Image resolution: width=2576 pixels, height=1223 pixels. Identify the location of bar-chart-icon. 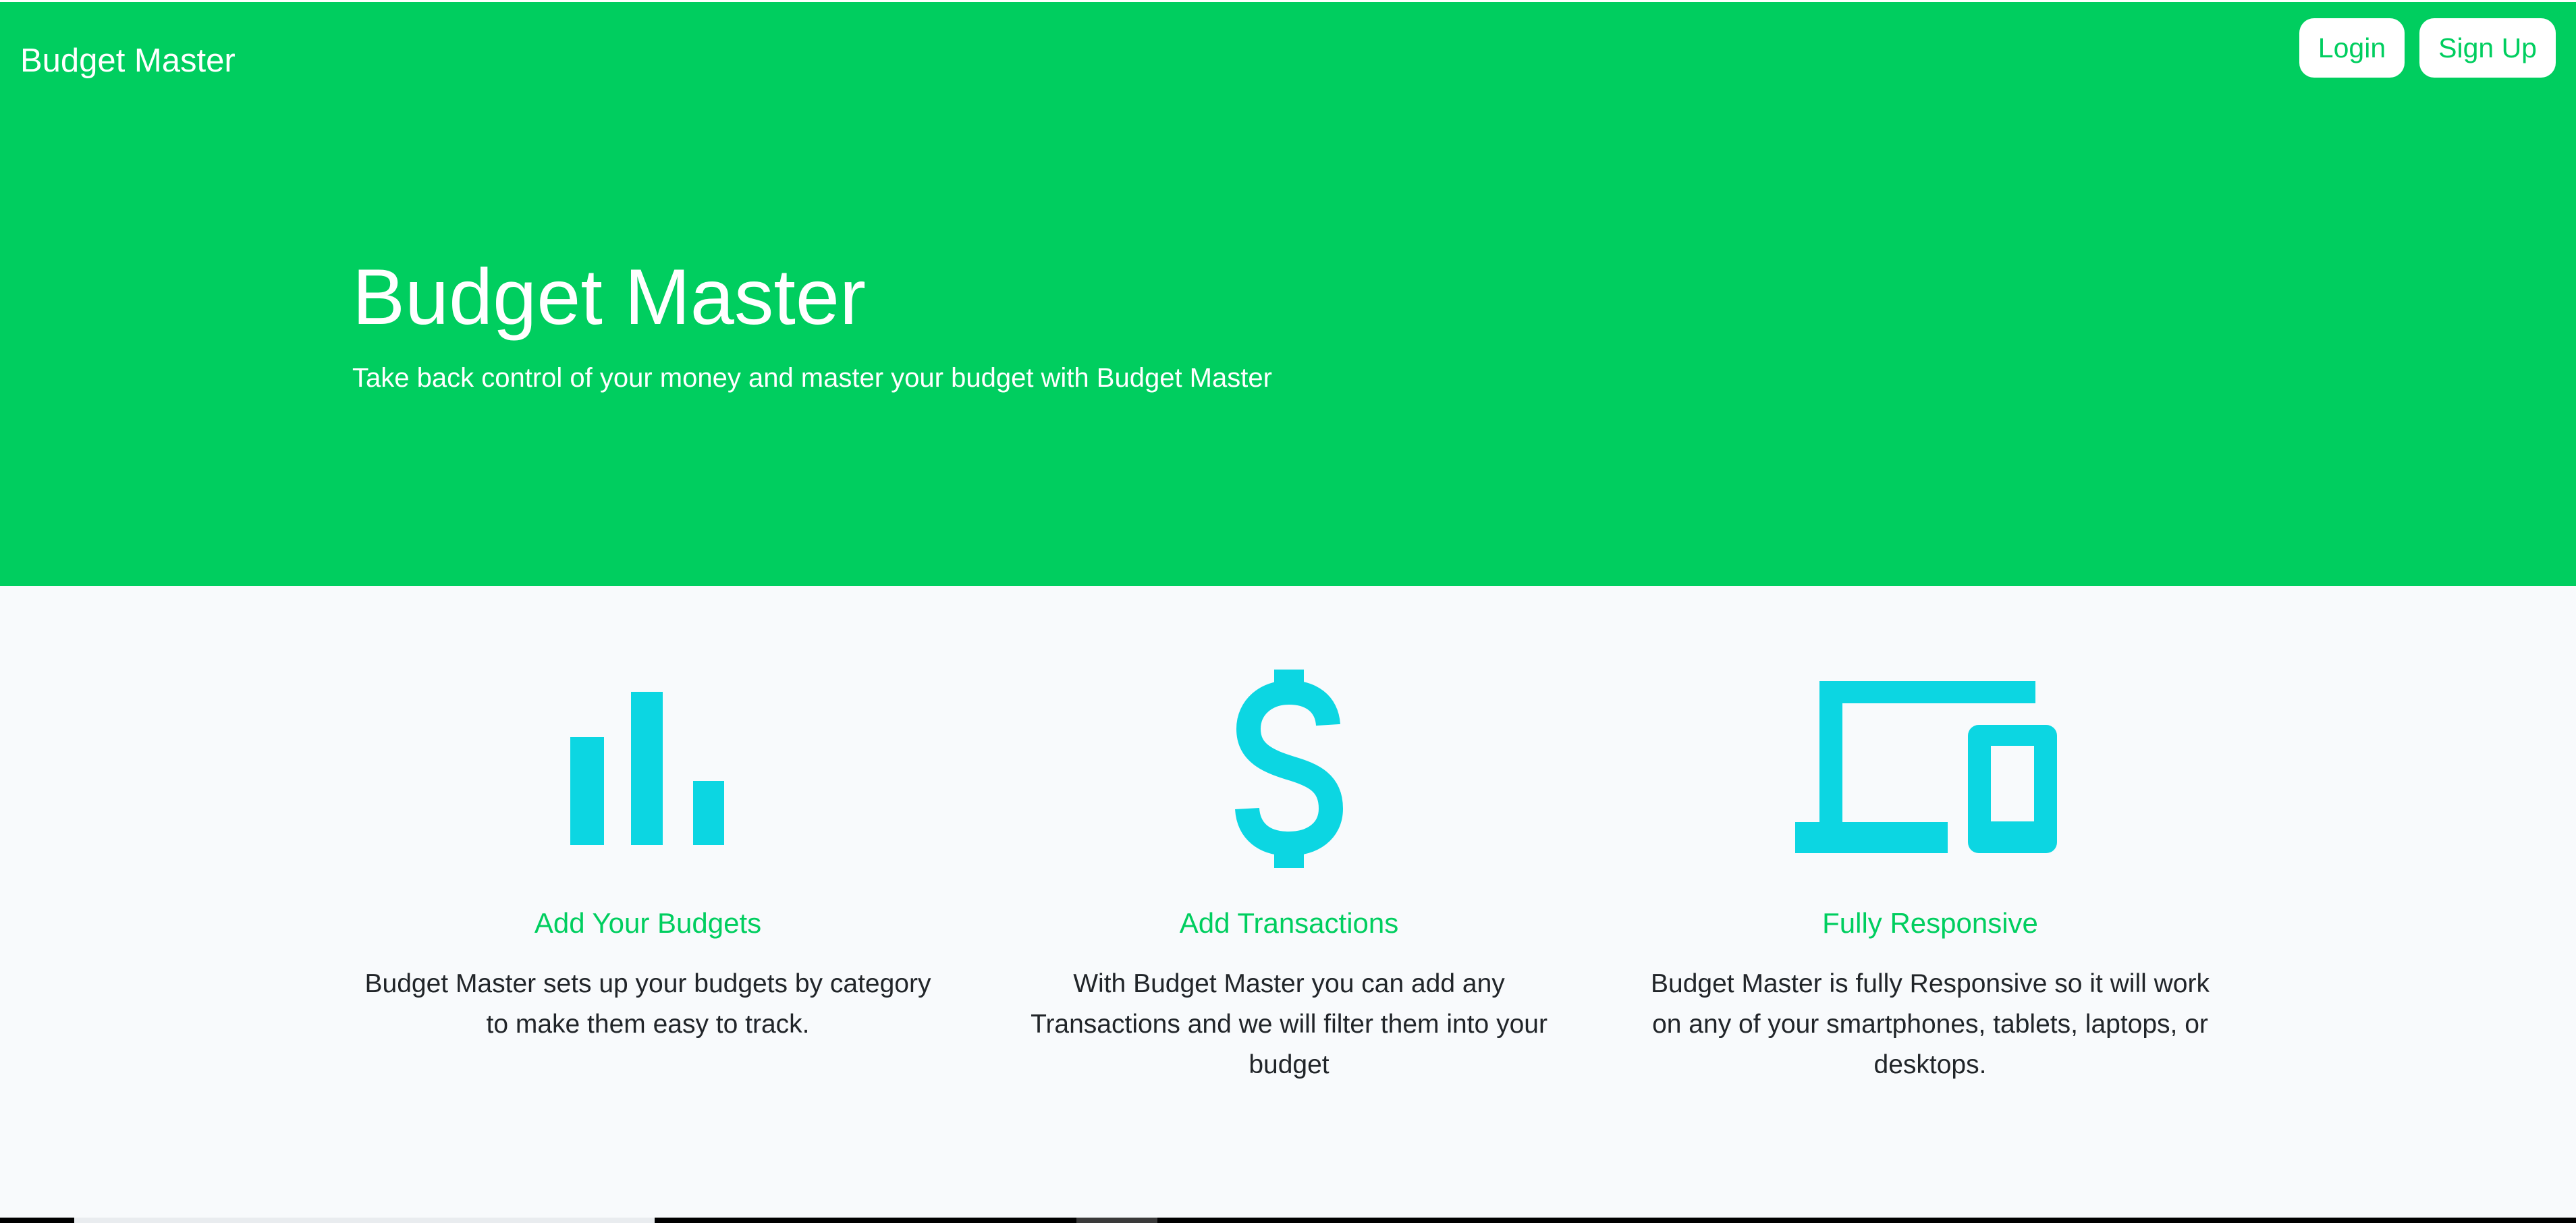
(648, 771).